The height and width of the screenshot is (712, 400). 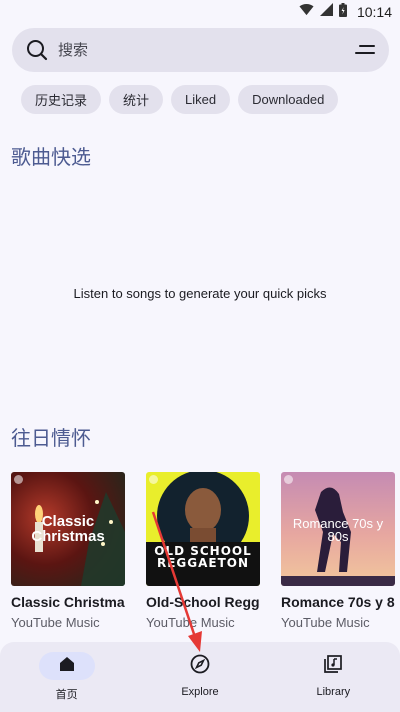 I want to click on library-icon, so click(x=333, y=666).